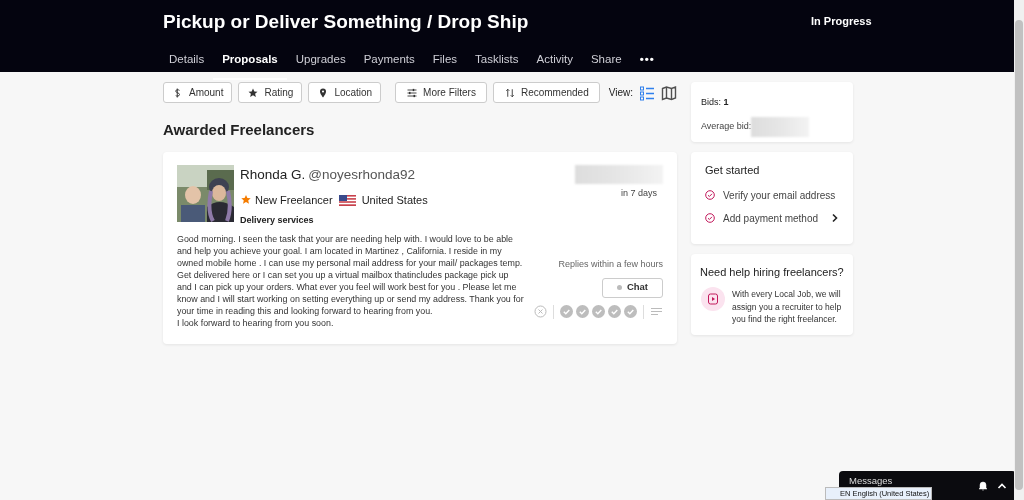  What do you see at coordinates (713, 299) in the screenshot?
I see `recruiter-icon` at bounding box center [713, 299].